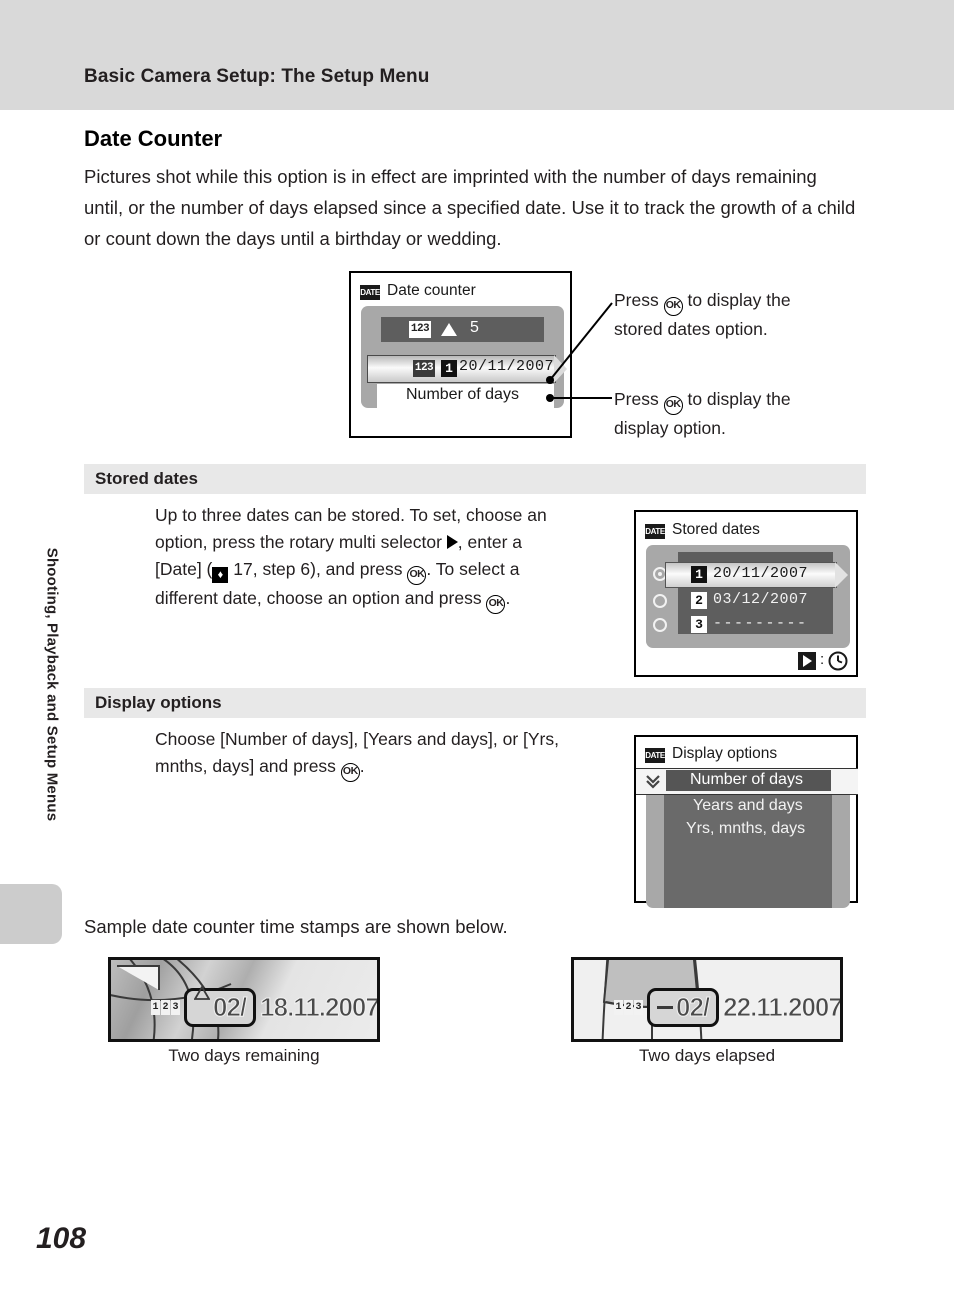 The width and height of the screenshot is (954, 1314). What do you see at coordinates (490, 542) in the screenshot?
I see `stored-dates-line-2-post: , enter a` at bounding box center [490, 542].